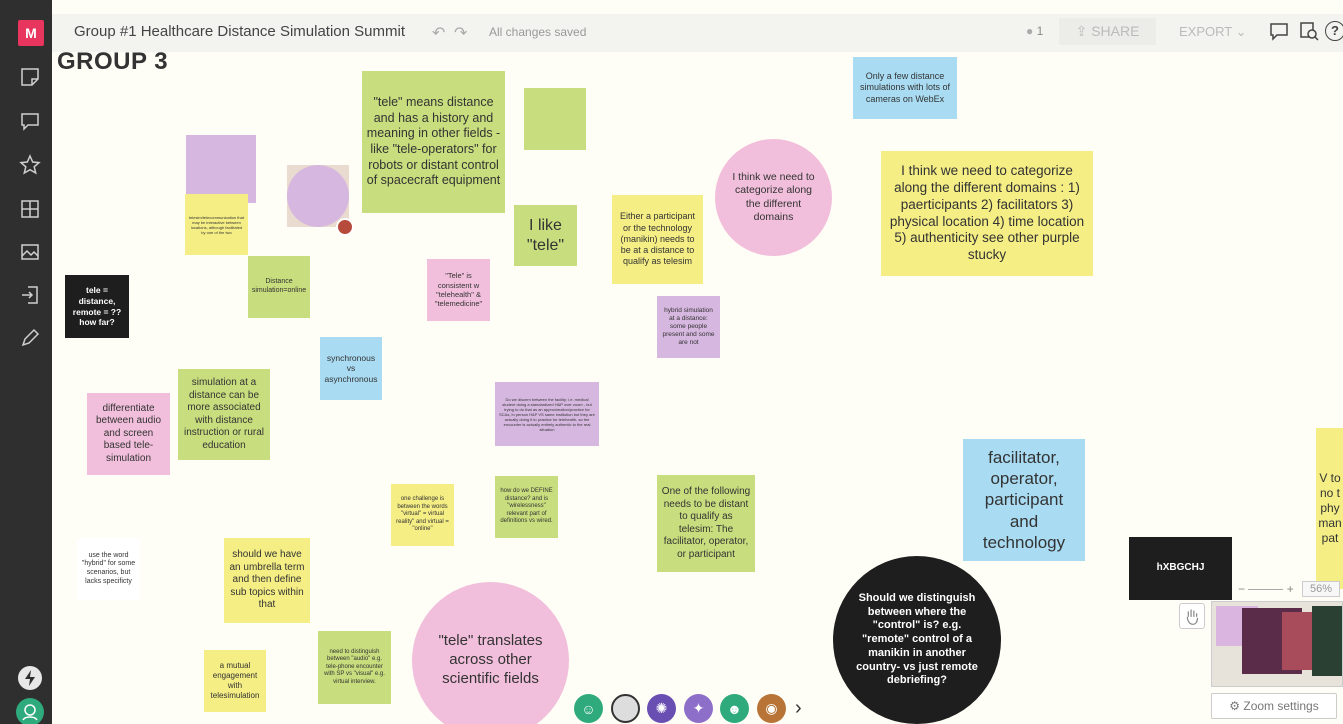  What do you see at coordinates (1329, 508) in the screenshot?
I see `sticky-note-partial: V to no t phy man pat` at bounding box center [1329, 508].